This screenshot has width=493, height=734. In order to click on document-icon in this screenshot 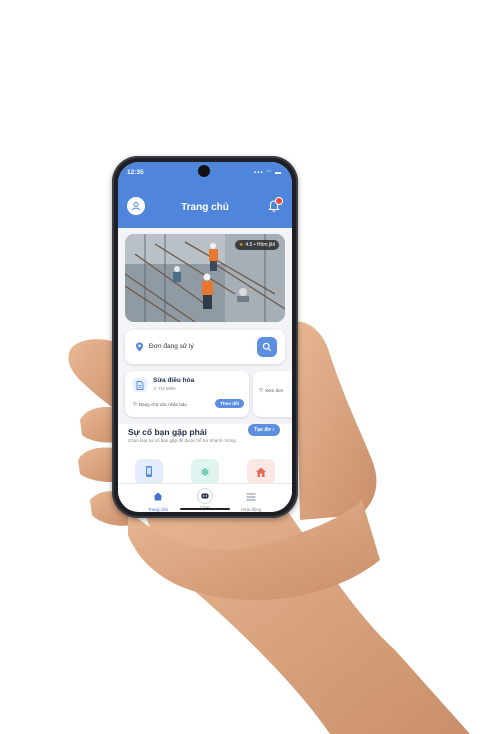, I will do `click(140, 385)`.